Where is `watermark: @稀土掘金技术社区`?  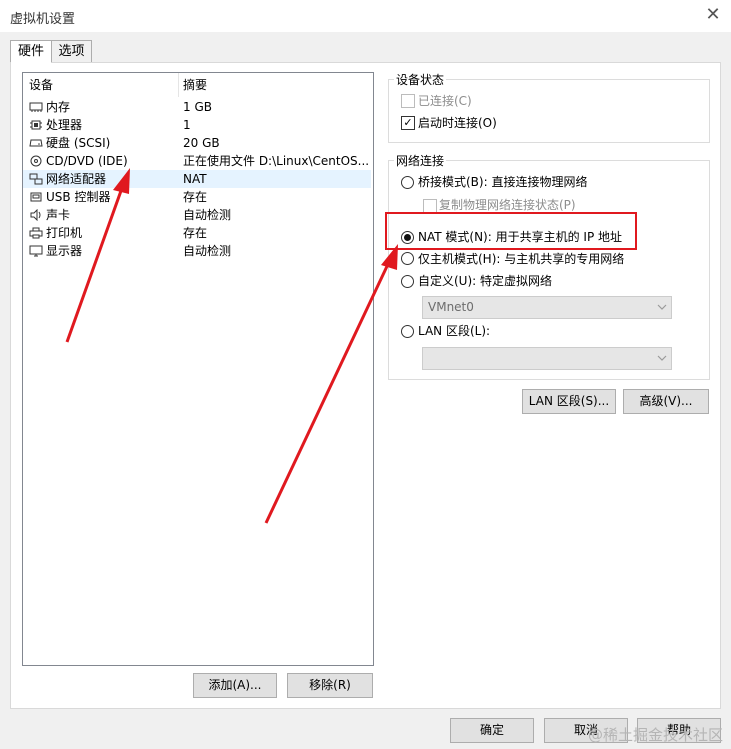 watermark: @稀土掘金技术社区 is located at coordinates (655, 735).